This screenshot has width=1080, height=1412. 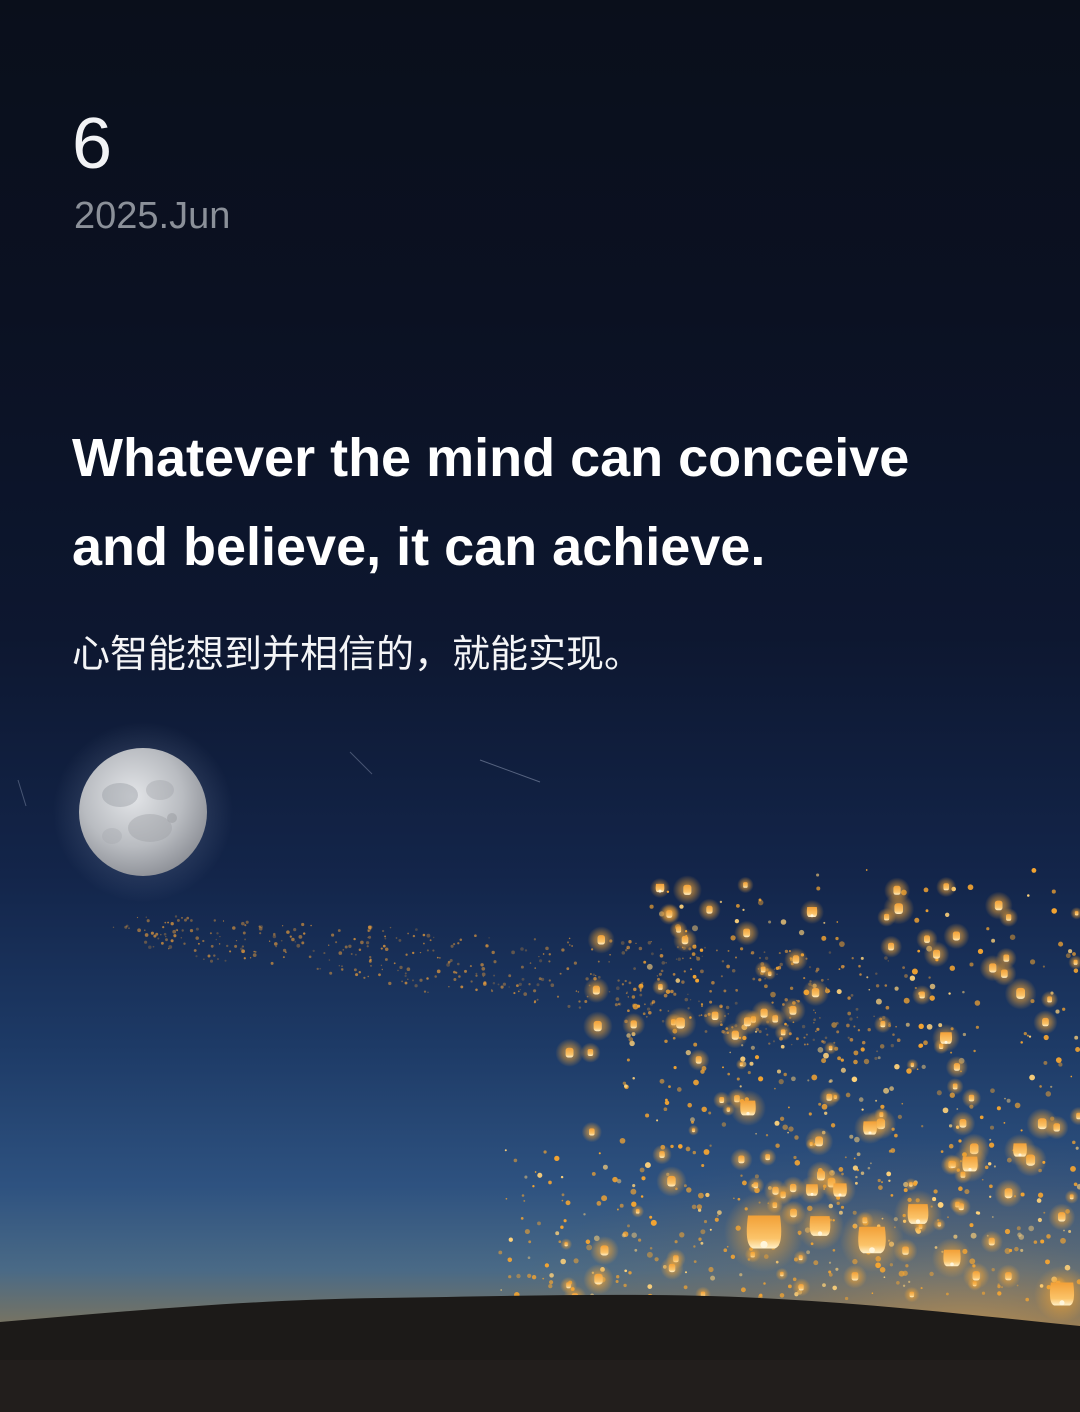 I want to click on sky-lantern-large, so click(x=820, y=1226).